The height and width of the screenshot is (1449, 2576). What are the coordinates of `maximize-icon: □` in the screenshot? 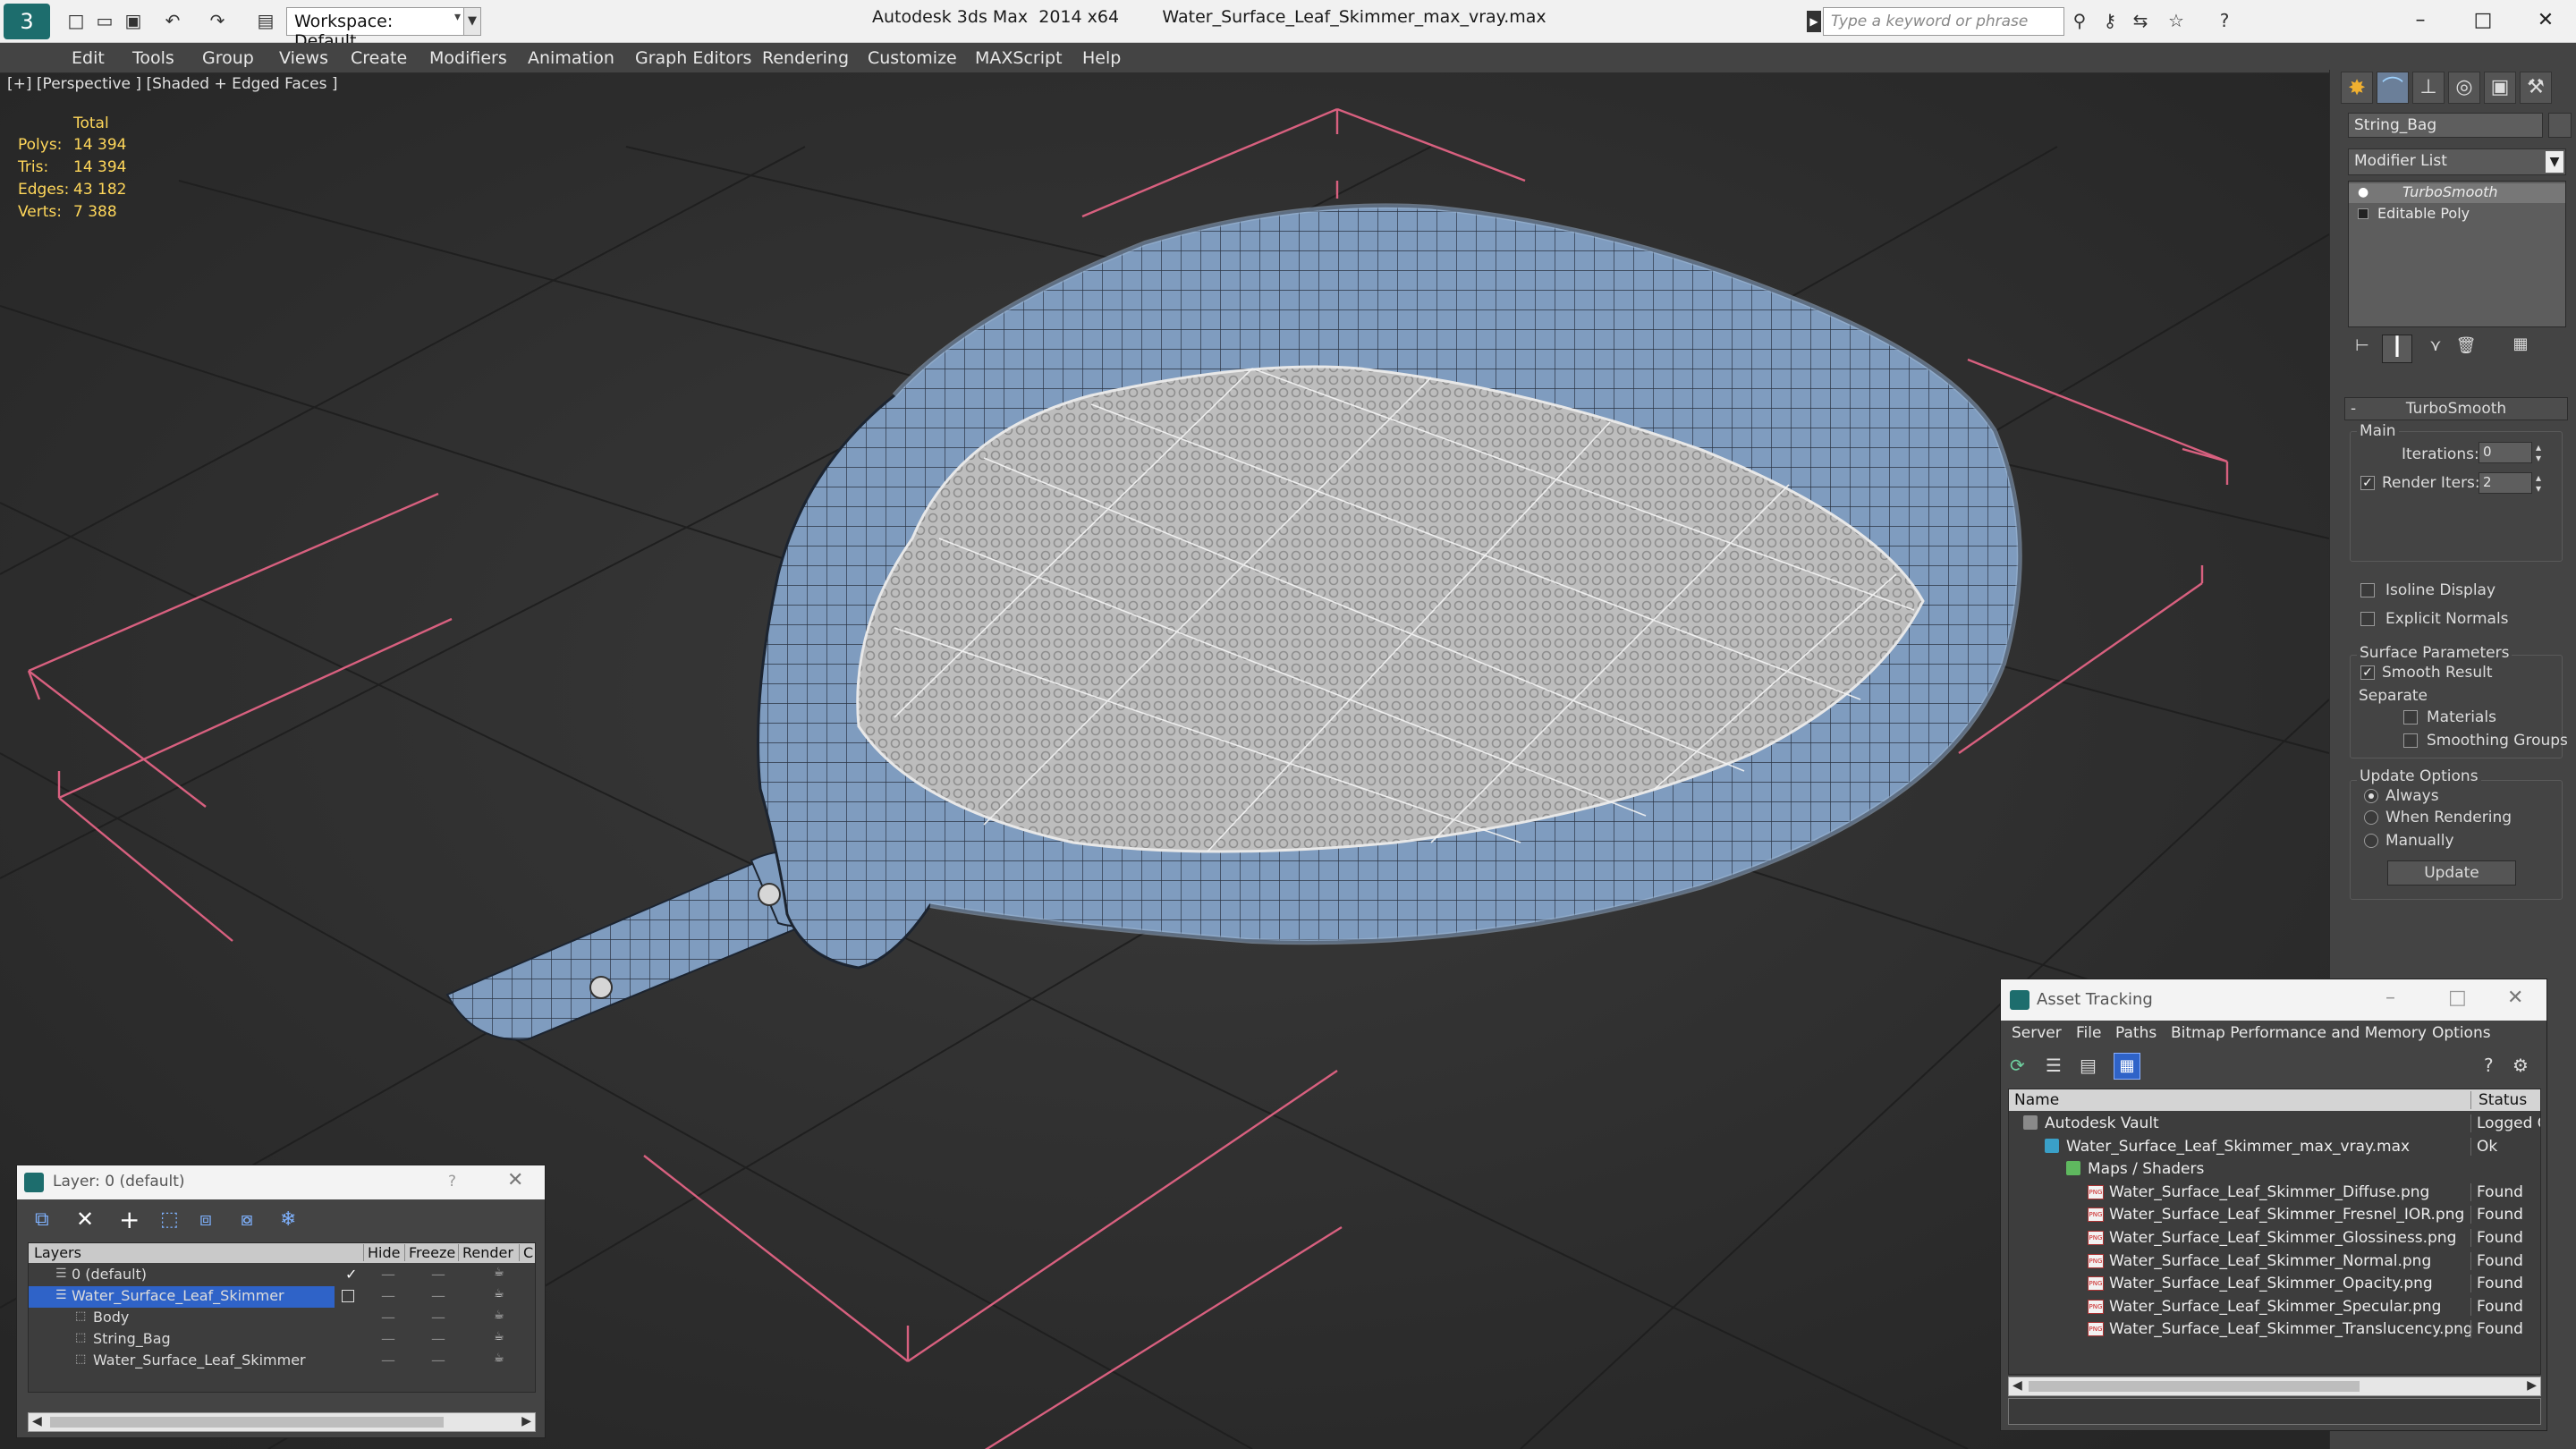 It's located at (2483, 21).